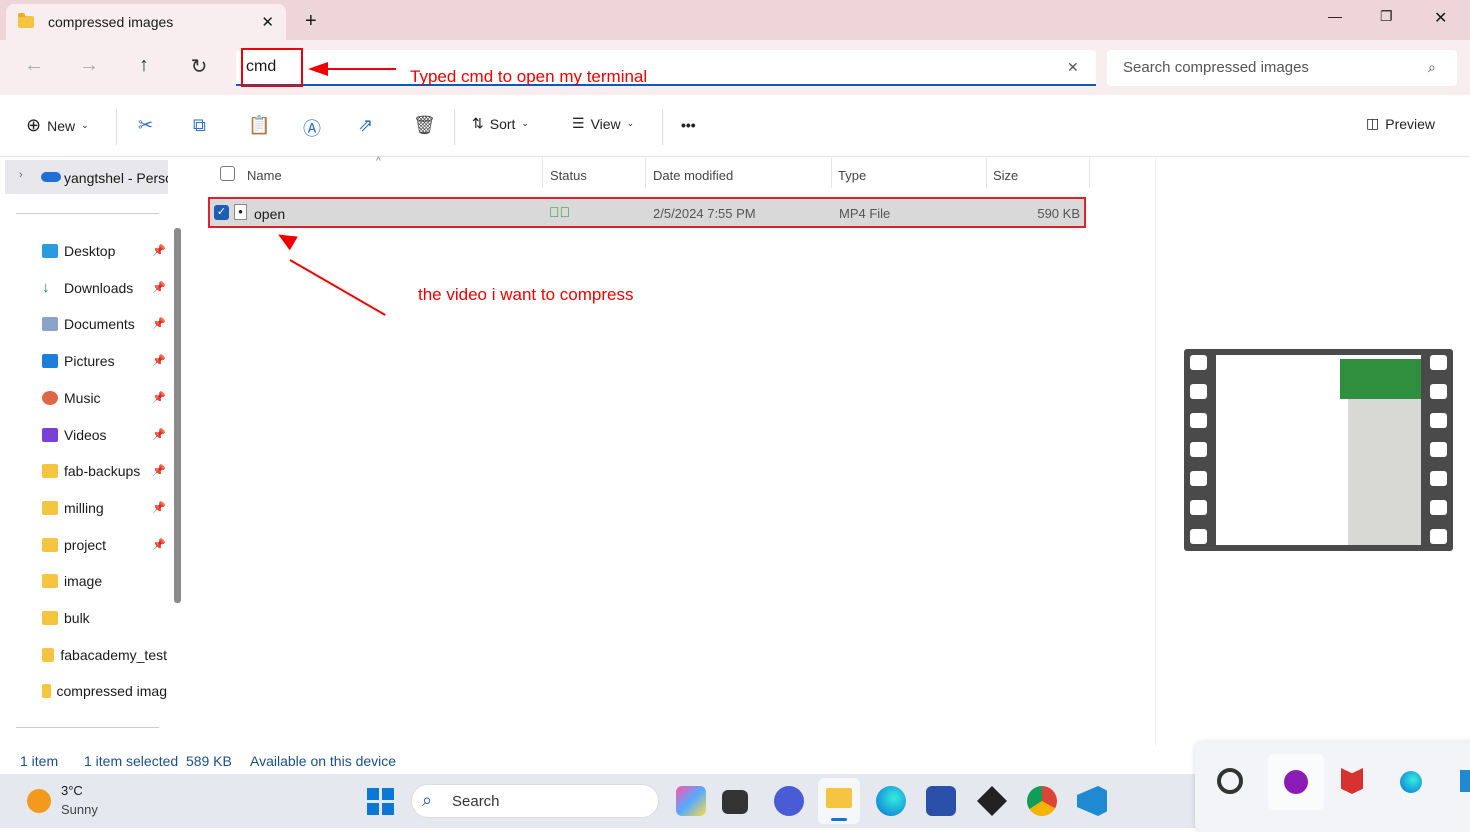 This screenshot has height=832, width=1470. Describe the element at coordinates (789, 801) in the screenshot. I see `teams-chat-icon` at that location.